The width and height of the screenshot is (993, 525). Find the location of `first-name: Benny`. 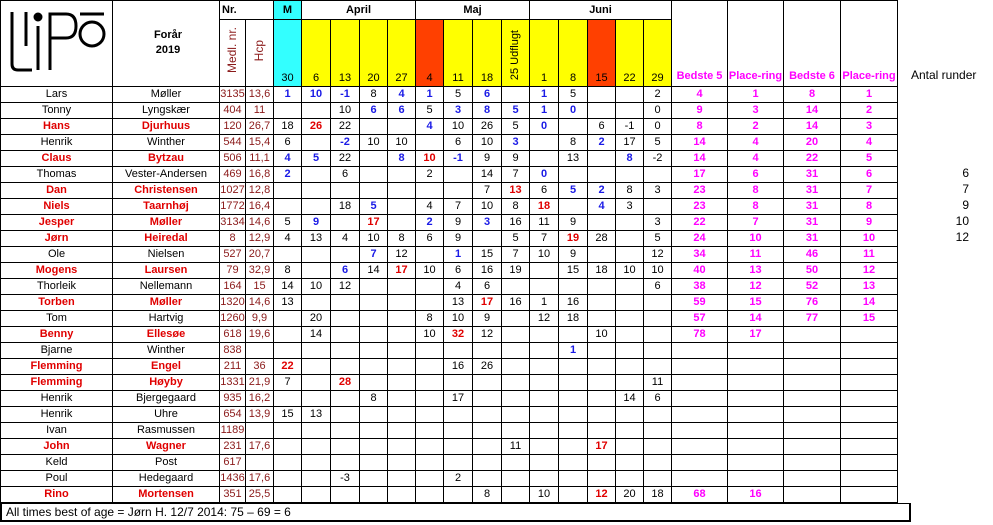

first-name: Benny is located at coordinates (56, 334).